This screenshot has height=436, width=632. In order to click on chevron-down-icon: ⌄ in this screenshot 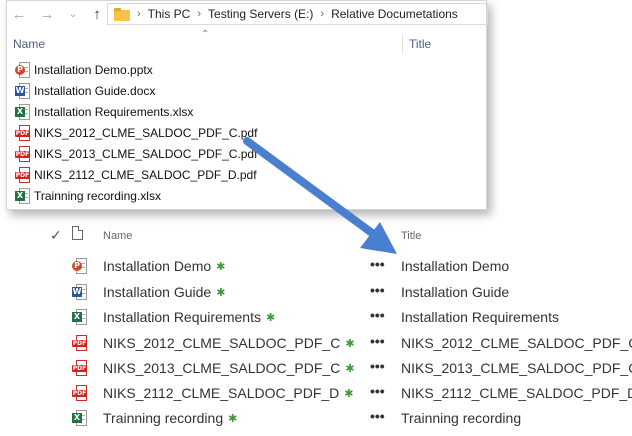, I will do `click(73, 14)`.